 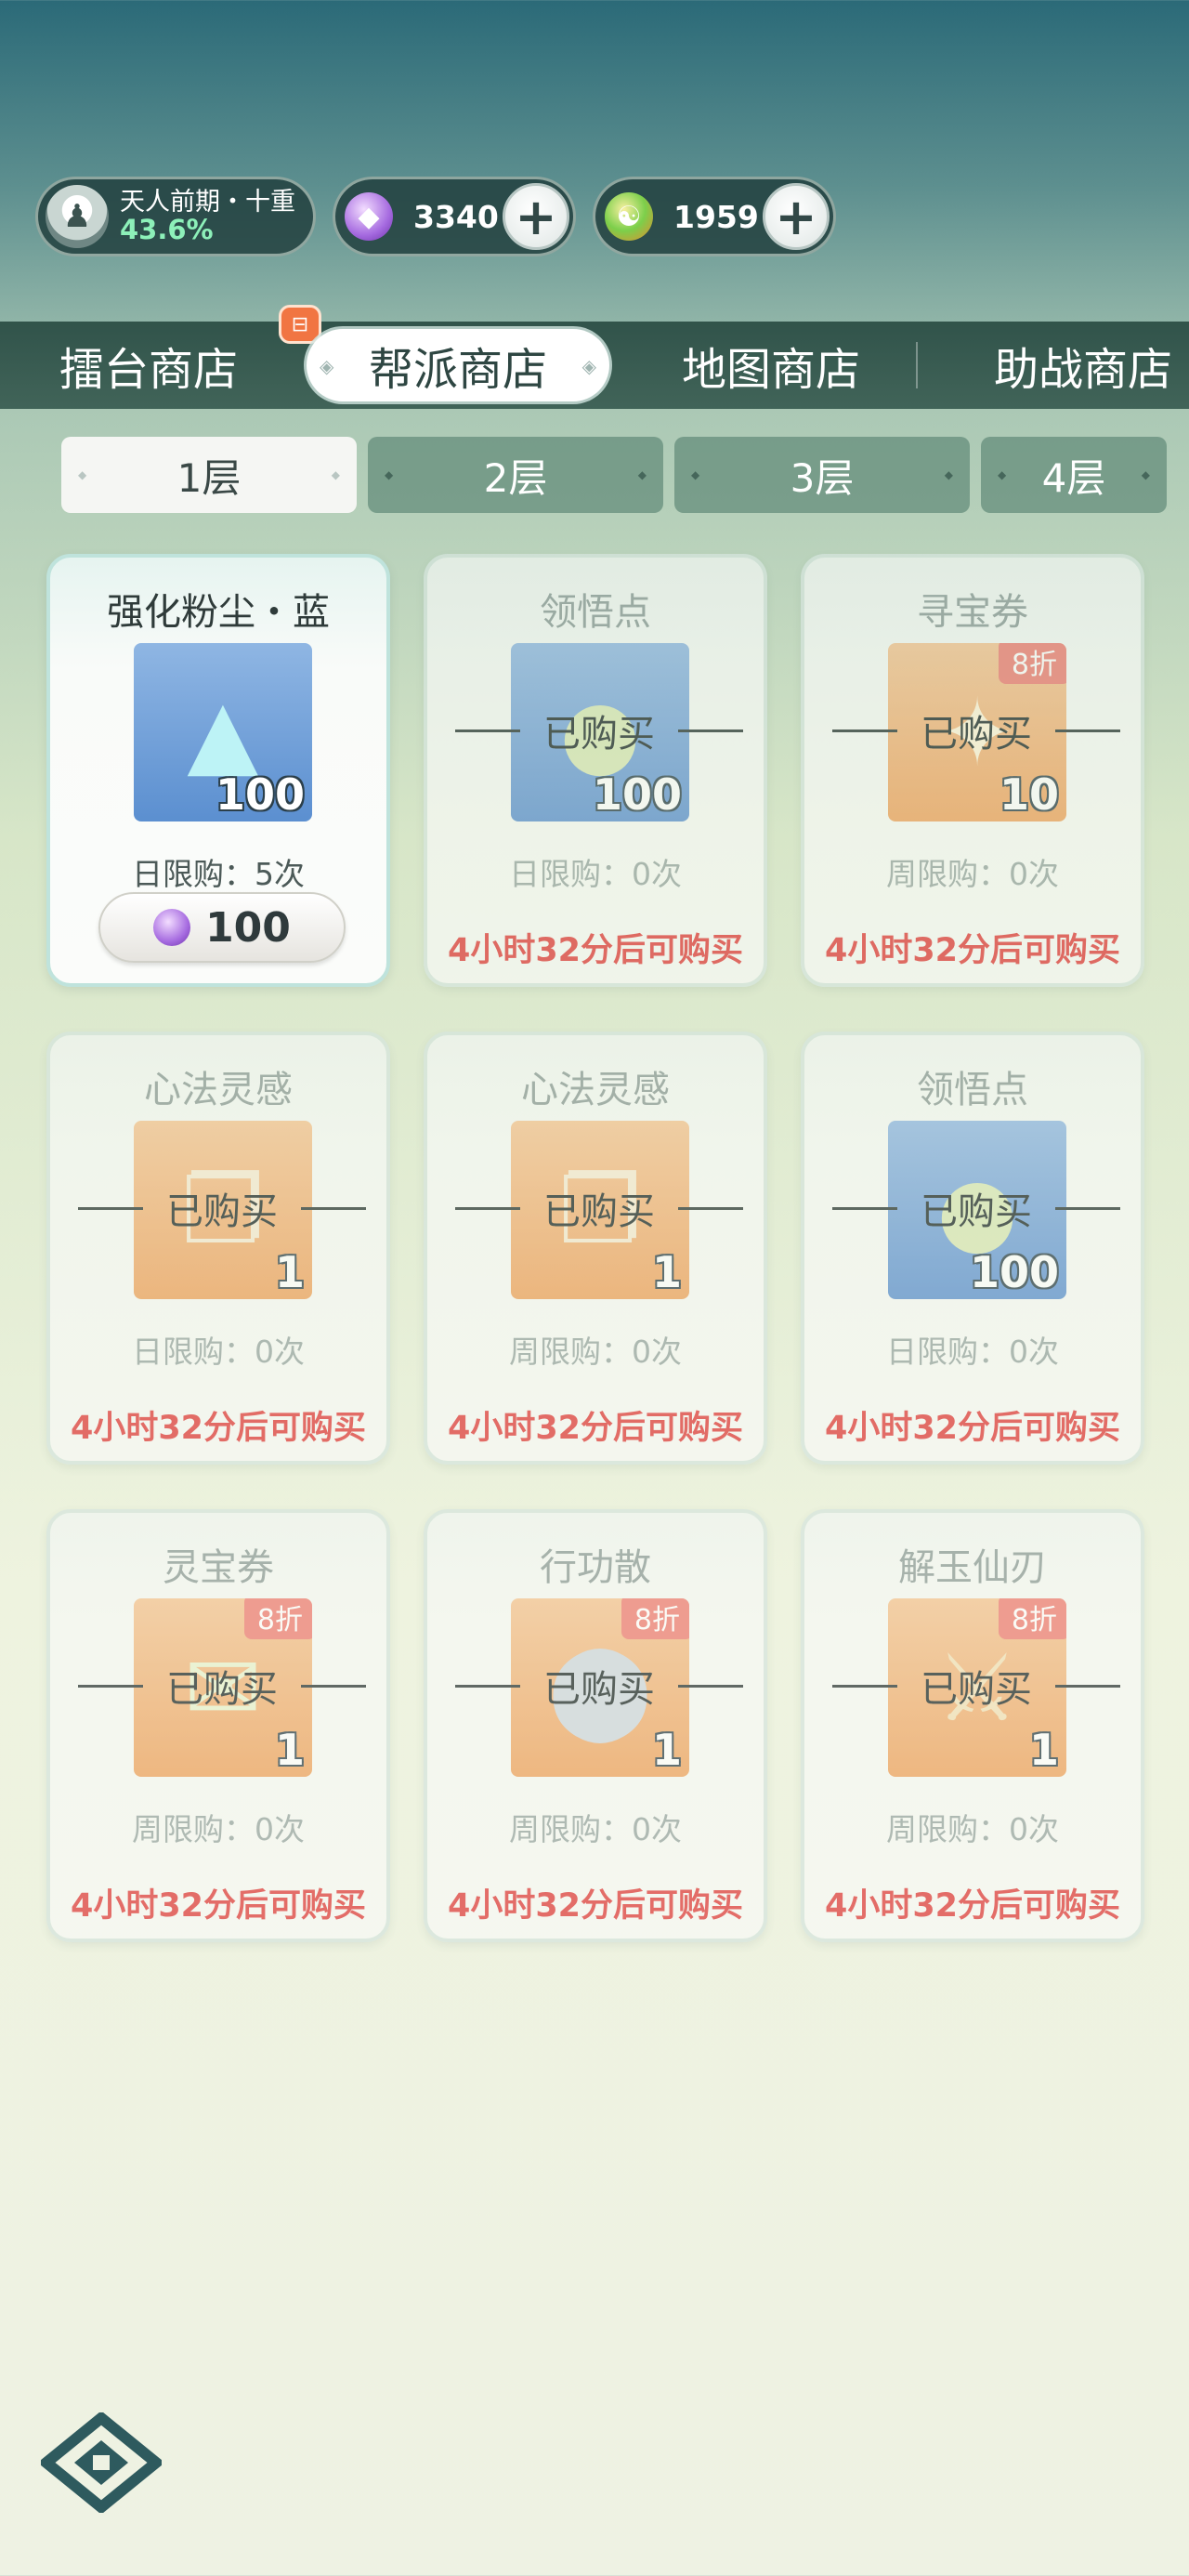 I want to click on floor-tab-bar: 1层 2层 3层 4层, so click(x=614, y=475).